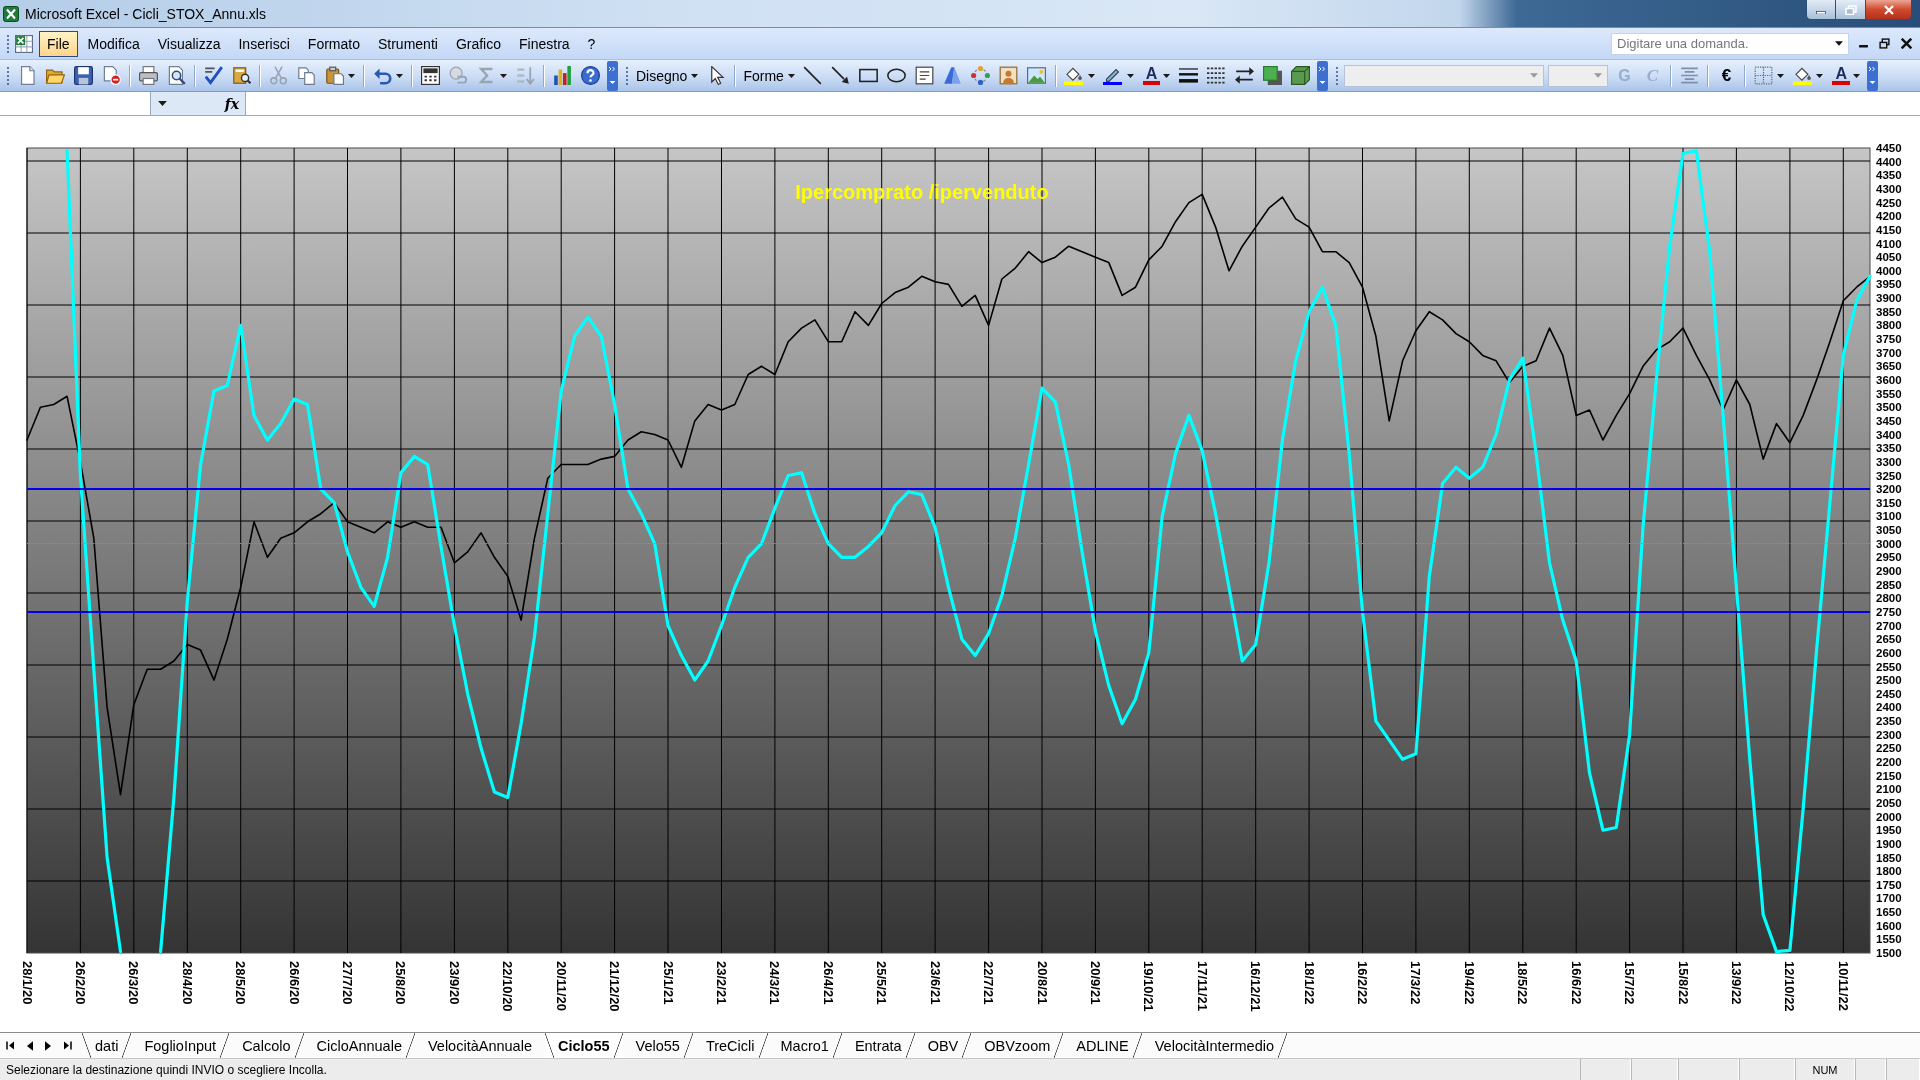 This screenshot has height=1080, width=1920. What do you see at coordinates (10, 1045) in the screenshot?
I see `scroll-first-icon` at bounding box center [10, 1045].